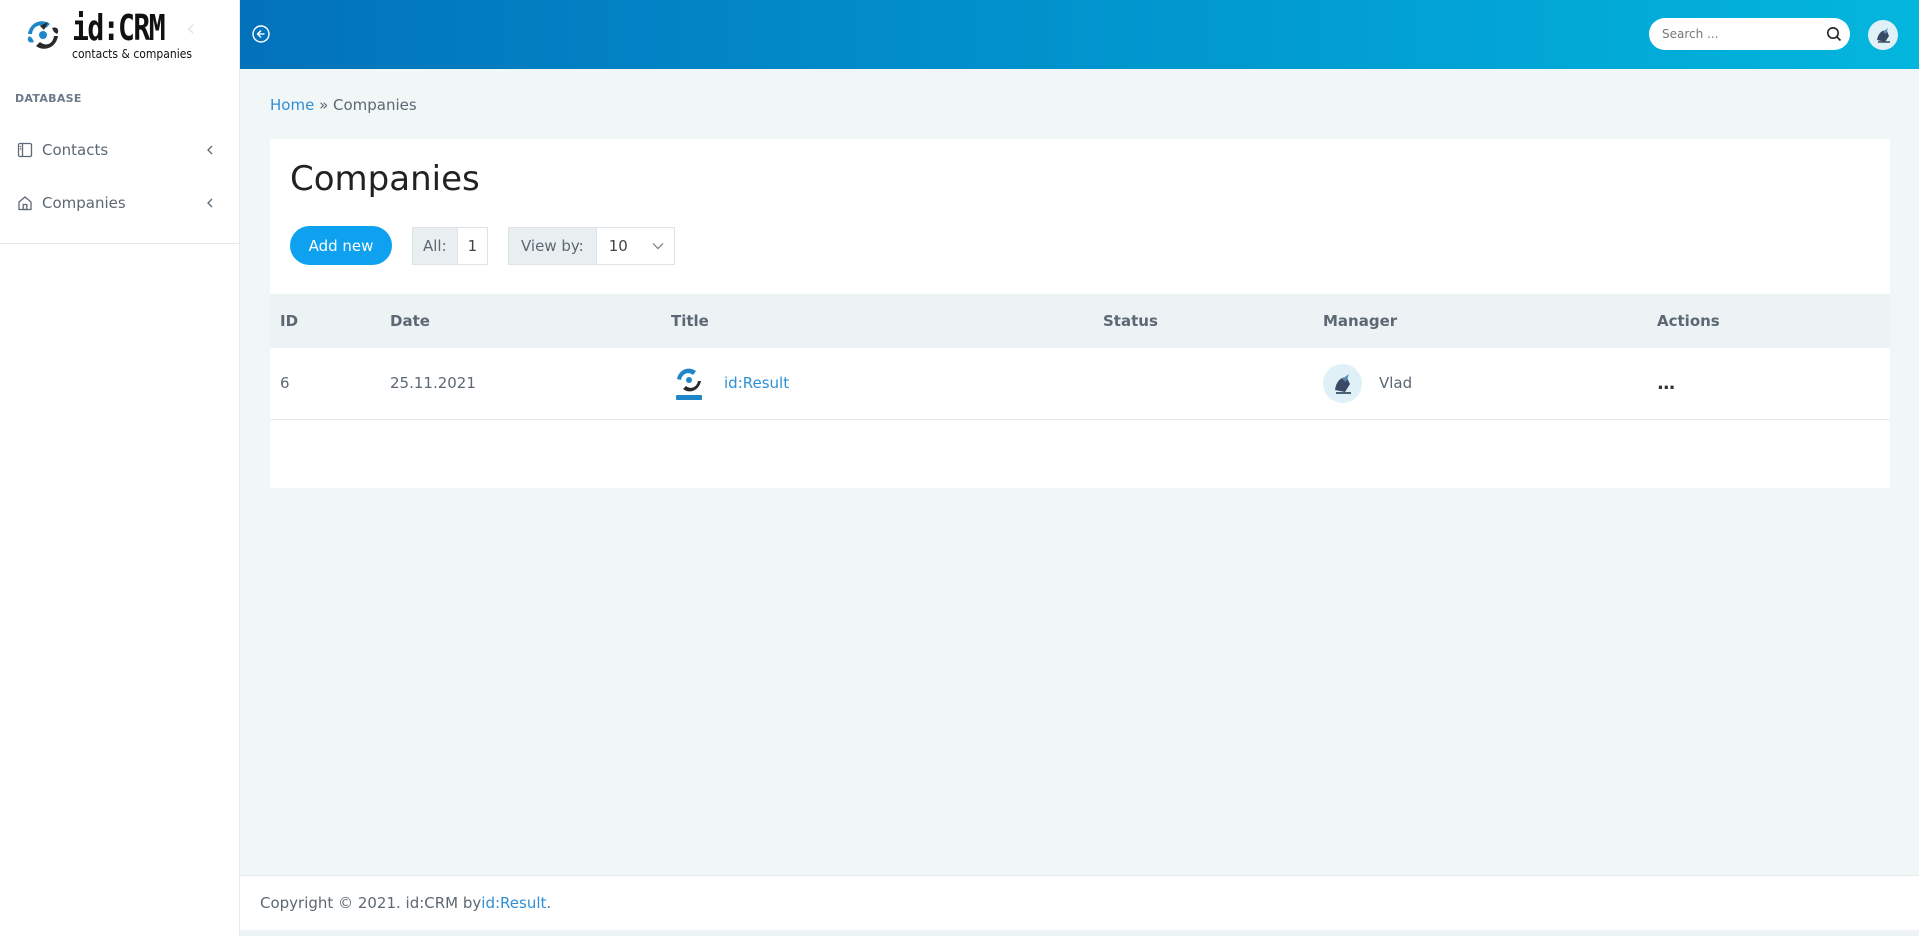  Describe the element at coordinates (513, 903) in the screenshot. I see `footer-link: id:Result` at that location.